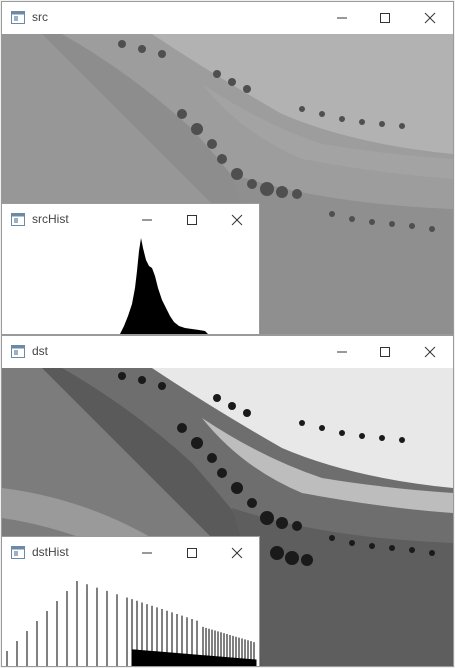 The height and width of the screenshot is (668, 455). Describe the element at coordinates (40, 17) in the screenshot. I see `window-title: src` at that location.